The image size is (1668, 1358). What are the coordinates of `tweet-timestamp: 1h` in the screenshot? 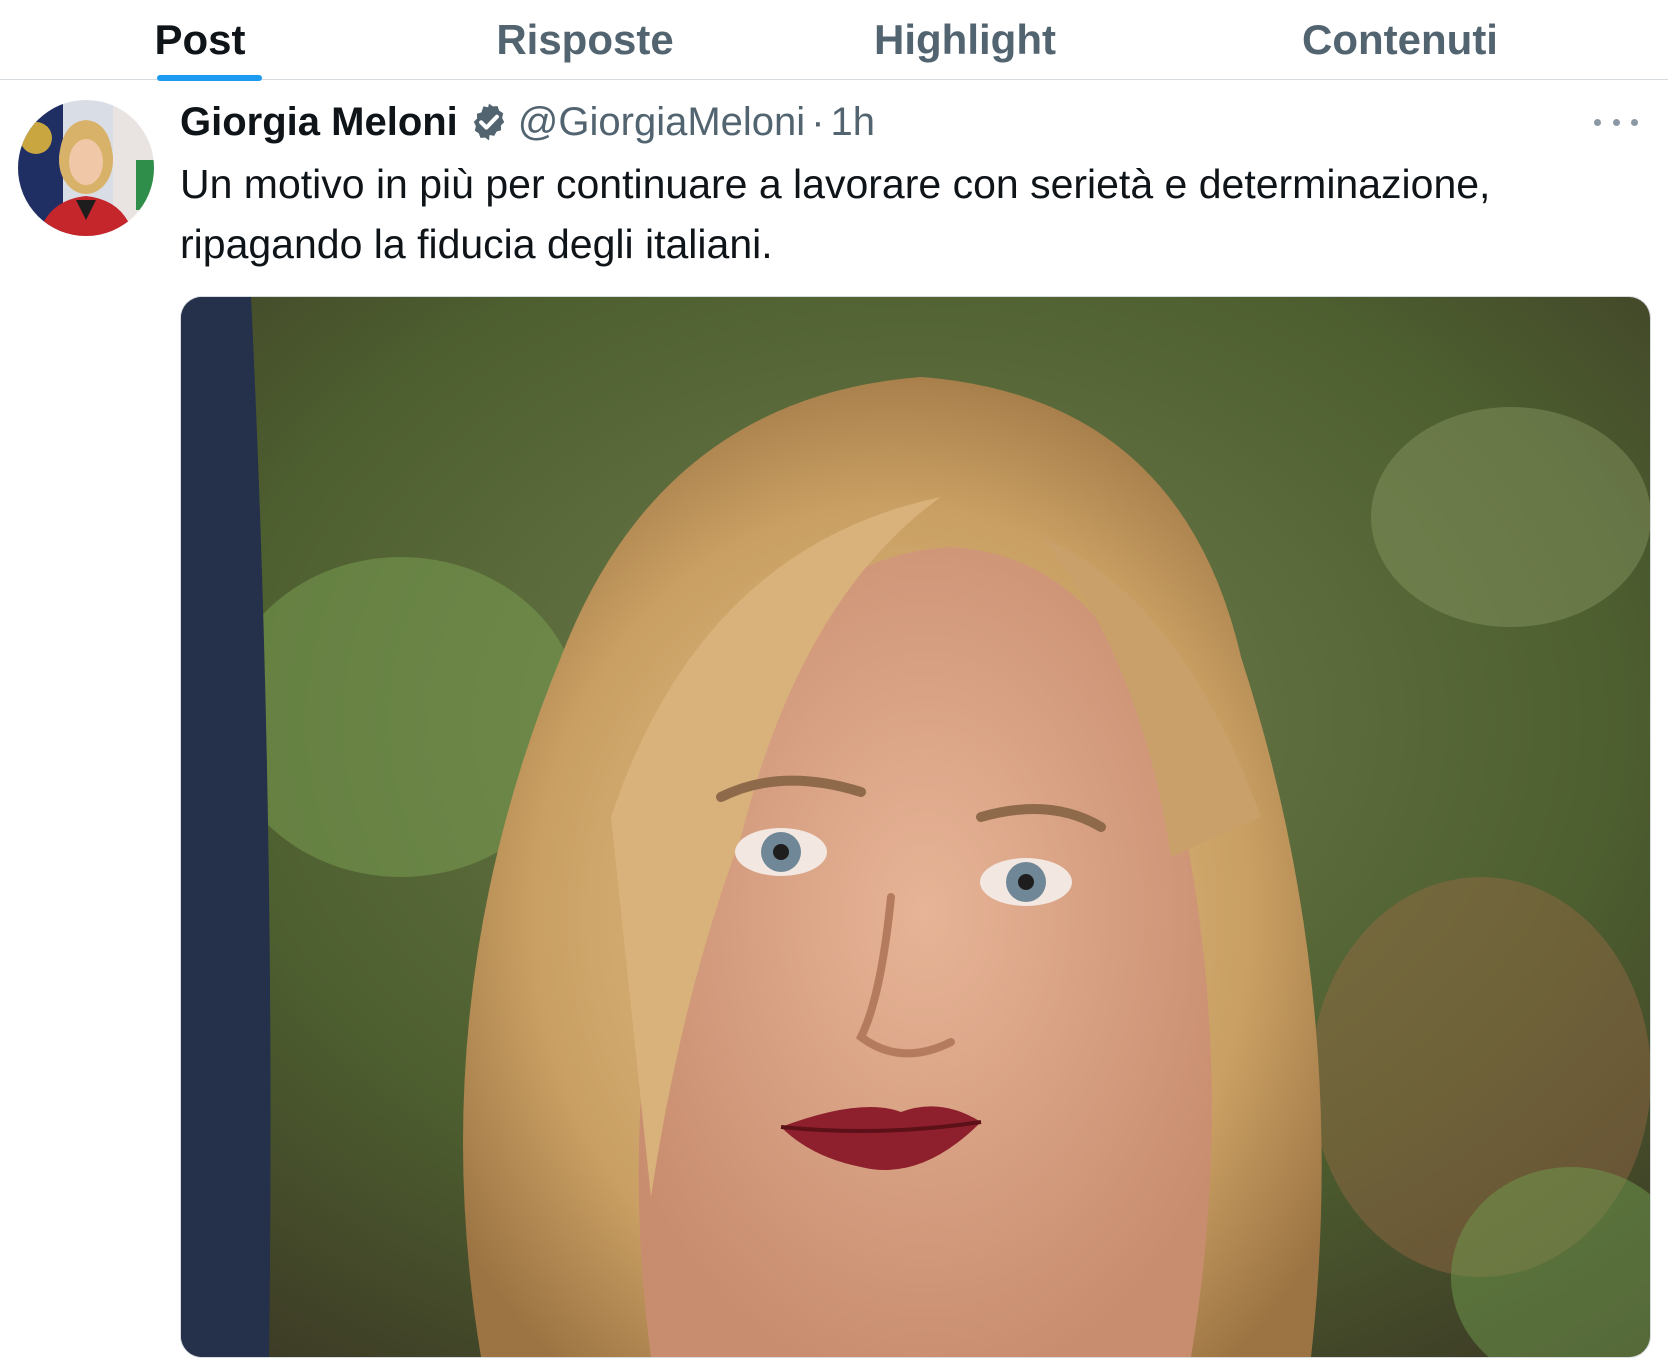 It's located at (853, 122).